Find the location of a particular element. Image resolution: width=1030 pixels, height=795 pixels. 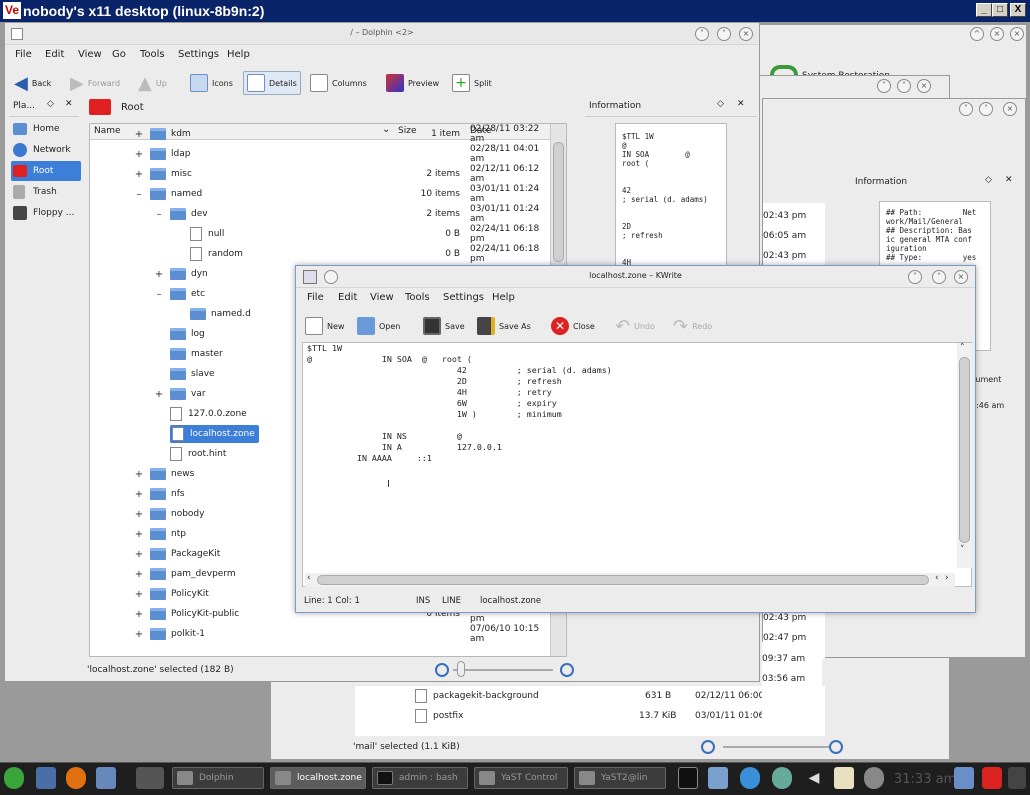

menu-tools: Tools is located at coordinates (417, 297).